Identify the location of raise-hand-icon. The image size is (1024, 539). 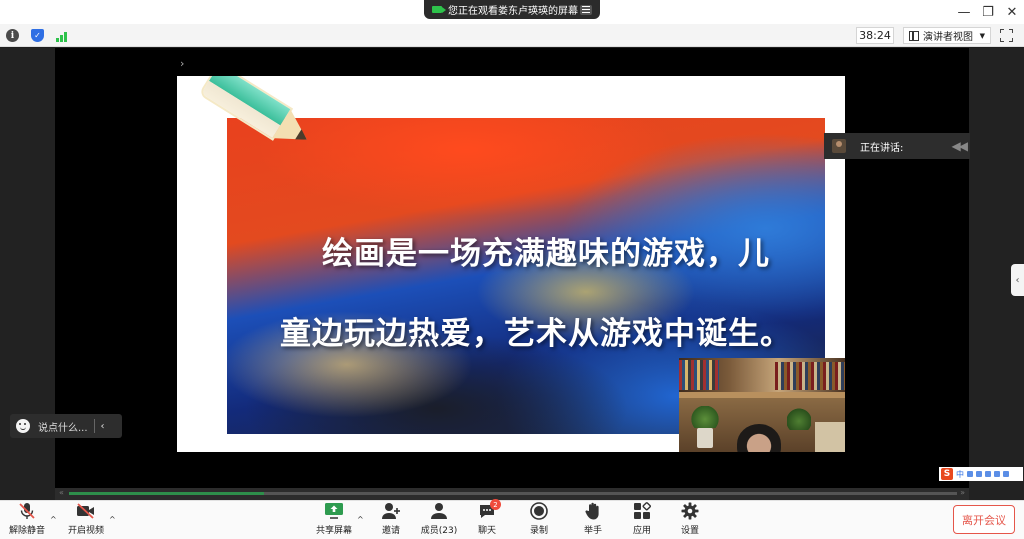
(593, 510).